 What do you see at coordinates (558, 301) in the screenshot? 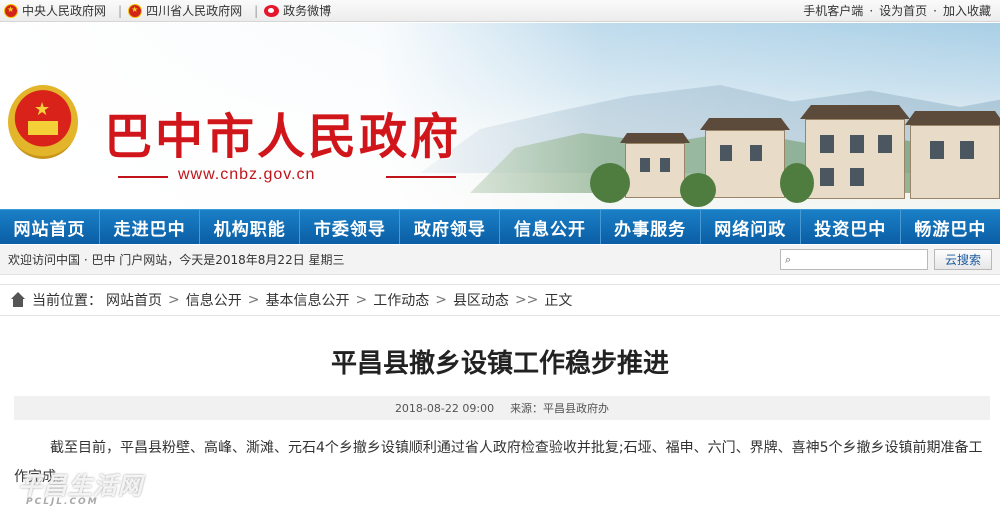
I see `breadcrumb-current: 正文` at bounding box center [558, 301].